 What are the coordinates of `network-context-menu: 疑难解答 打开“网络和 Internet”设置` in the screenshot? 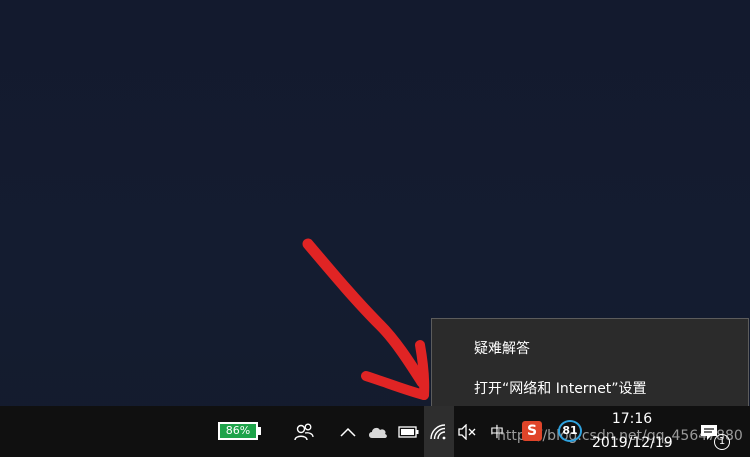 It's located at (590, 367).